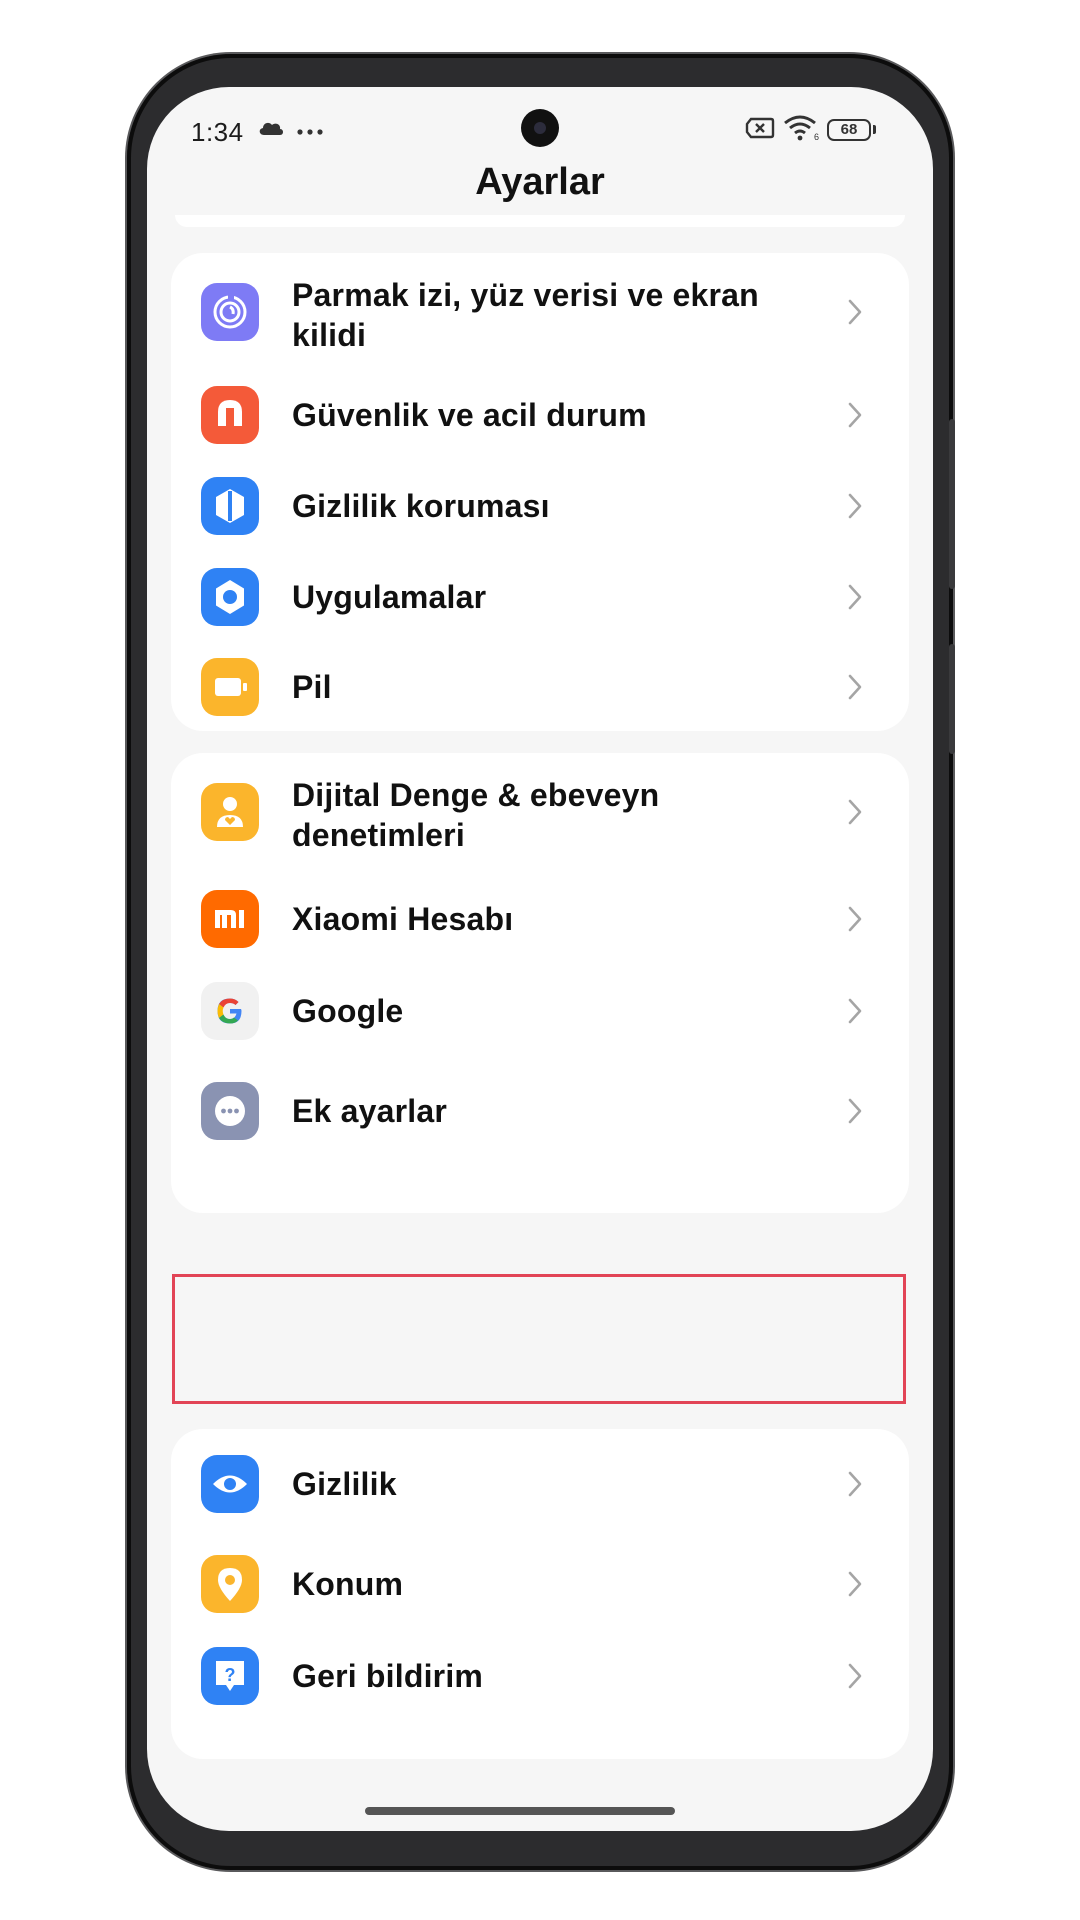 This screenshot has height=1920, width=1080. What do you see at coordinates (403, 919) in the screenshot?
I see `settings-item-label: Xiaomi Hesabı` at bounding box center [403, 919].